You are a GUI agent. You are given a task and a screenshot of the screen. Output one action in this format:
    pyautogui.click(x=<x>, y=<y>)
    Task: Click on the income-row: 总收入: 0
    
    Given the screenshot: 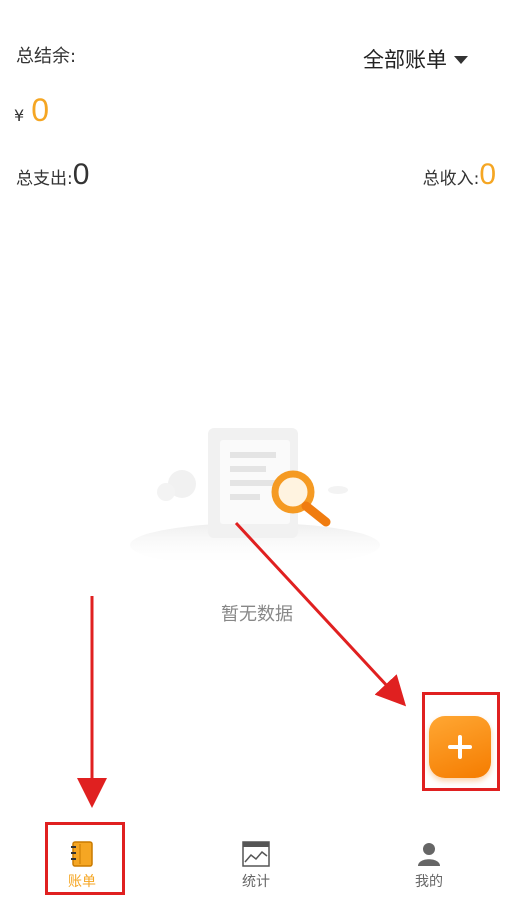 What is the action you would take?
    pyautogui.click(x=459, y=175)
    